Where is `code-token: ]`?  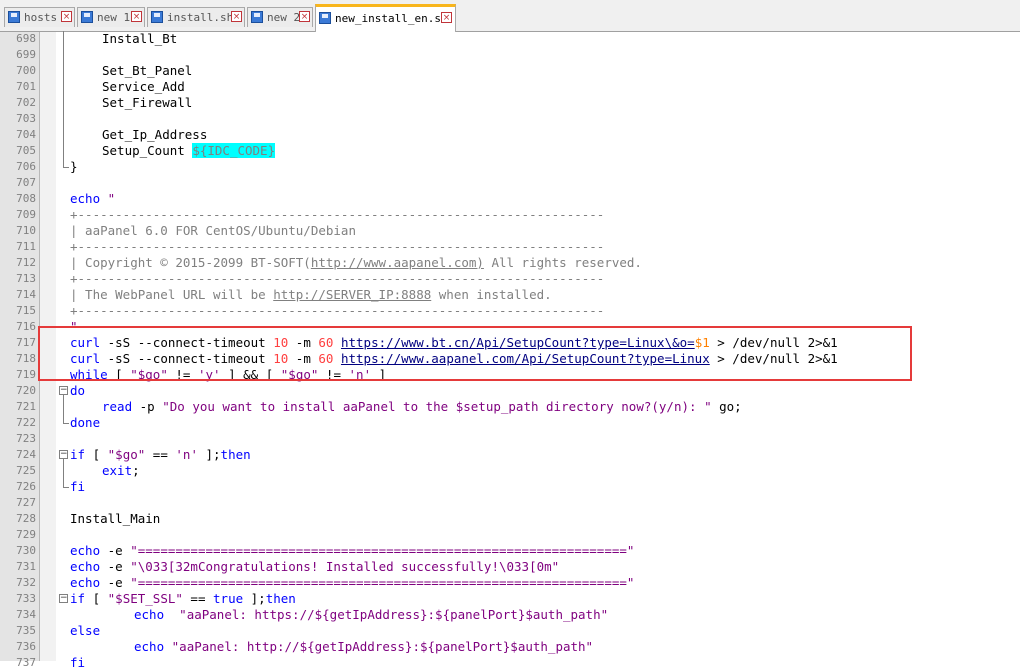
code-token: ] is located at coordinates (379, 374).